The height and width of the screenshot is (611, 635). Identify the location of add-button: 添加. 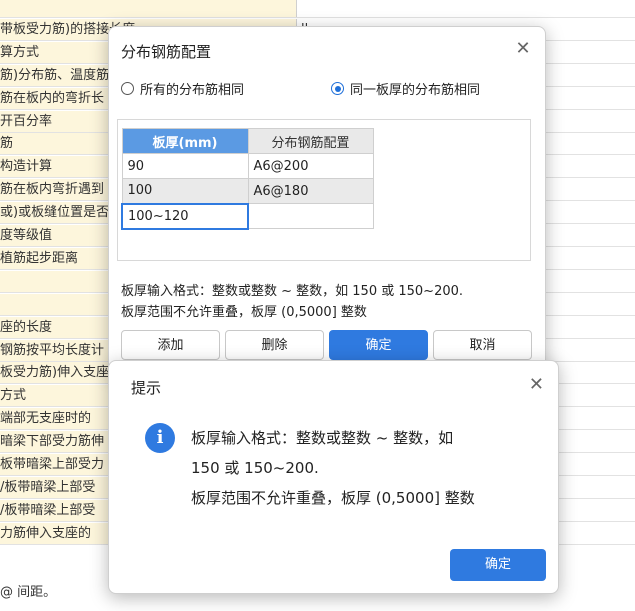
(170, 345).